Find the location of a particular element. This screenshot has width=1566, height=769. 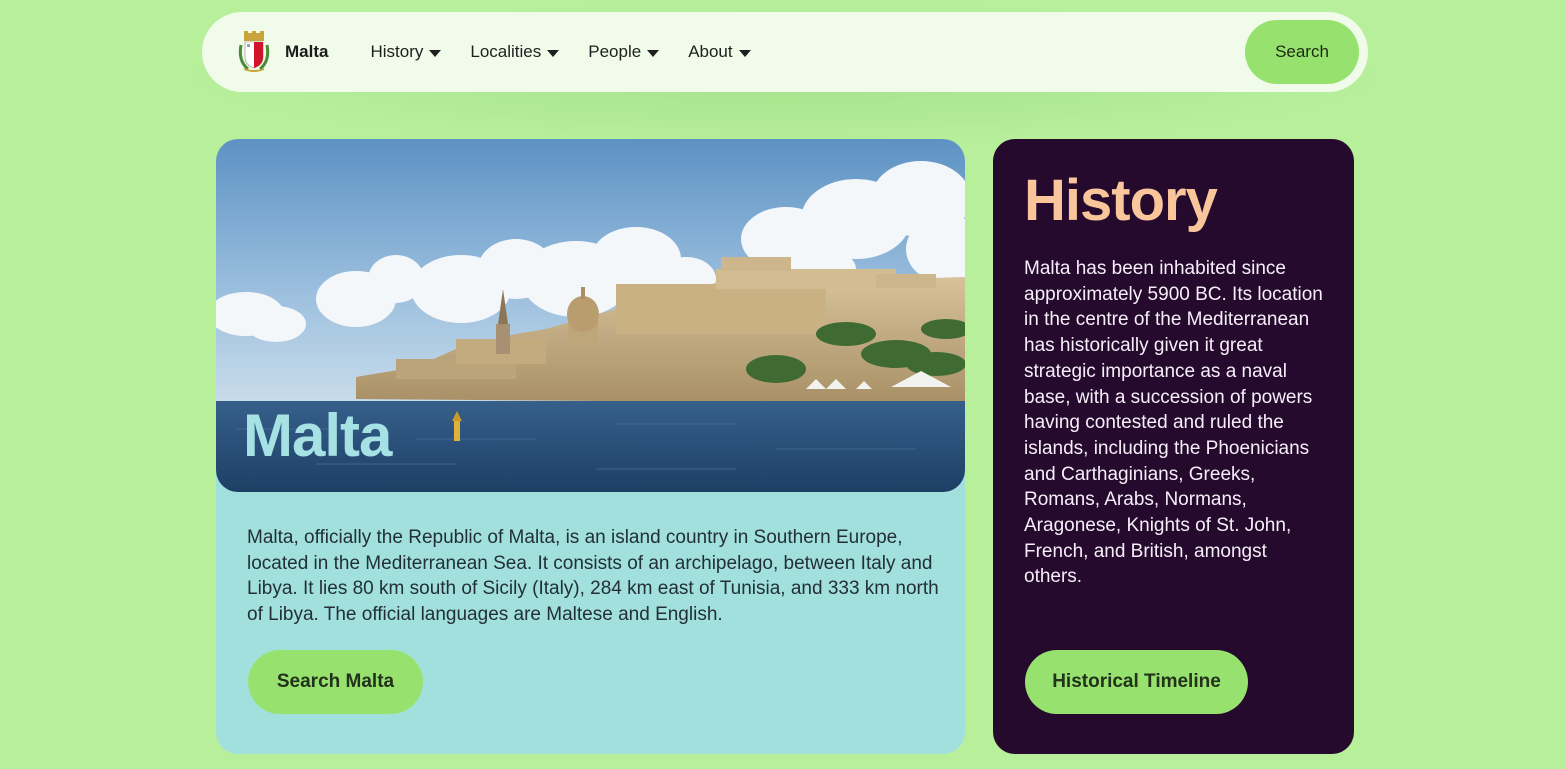

brand-name: Malta is located at coordinates (307, 51).